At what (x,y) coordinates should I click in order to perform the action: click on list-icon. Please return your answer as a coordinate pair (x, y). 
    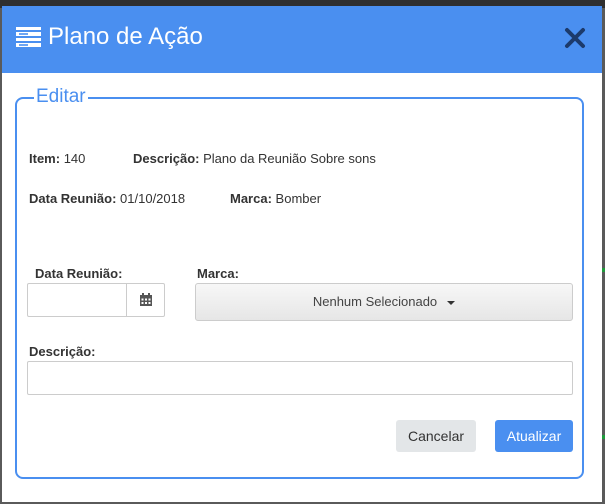
    Looking at the image, I should click on (28, 37).